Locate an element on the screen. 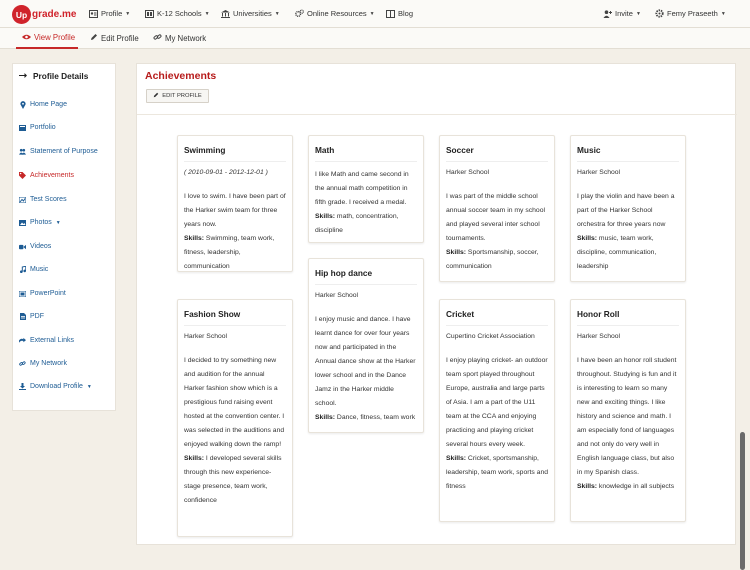 The image size is (750, 570). nav-blog: Blog is located at coordinates (399, 13).